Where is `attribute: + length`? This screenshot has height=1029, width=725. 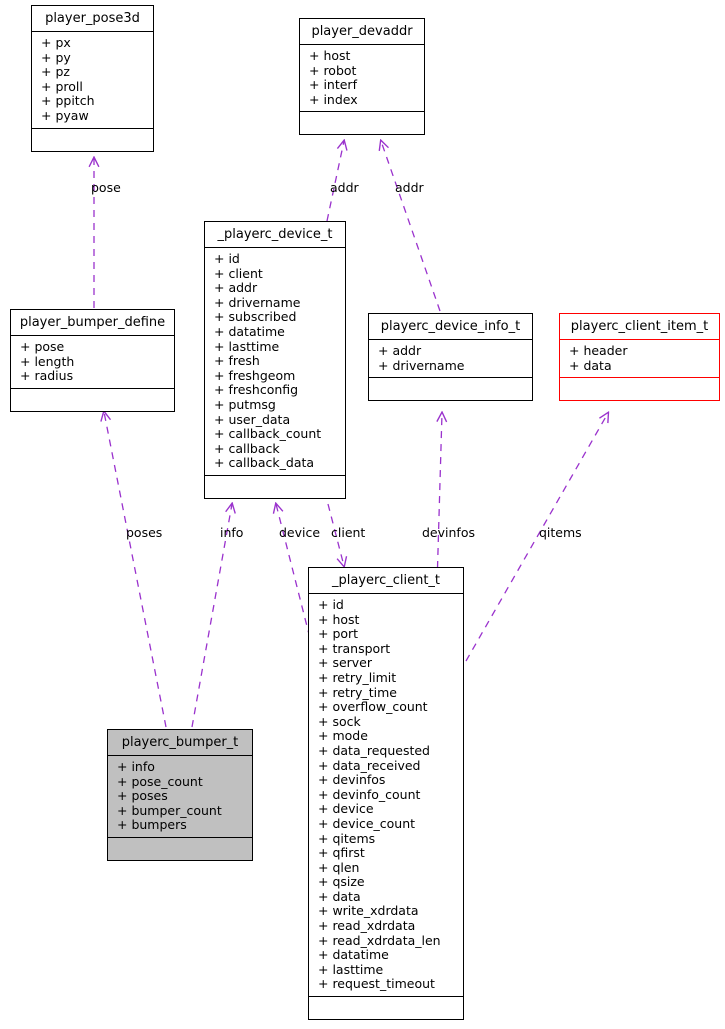 attribute: + length is located at coordinates (47, 361).